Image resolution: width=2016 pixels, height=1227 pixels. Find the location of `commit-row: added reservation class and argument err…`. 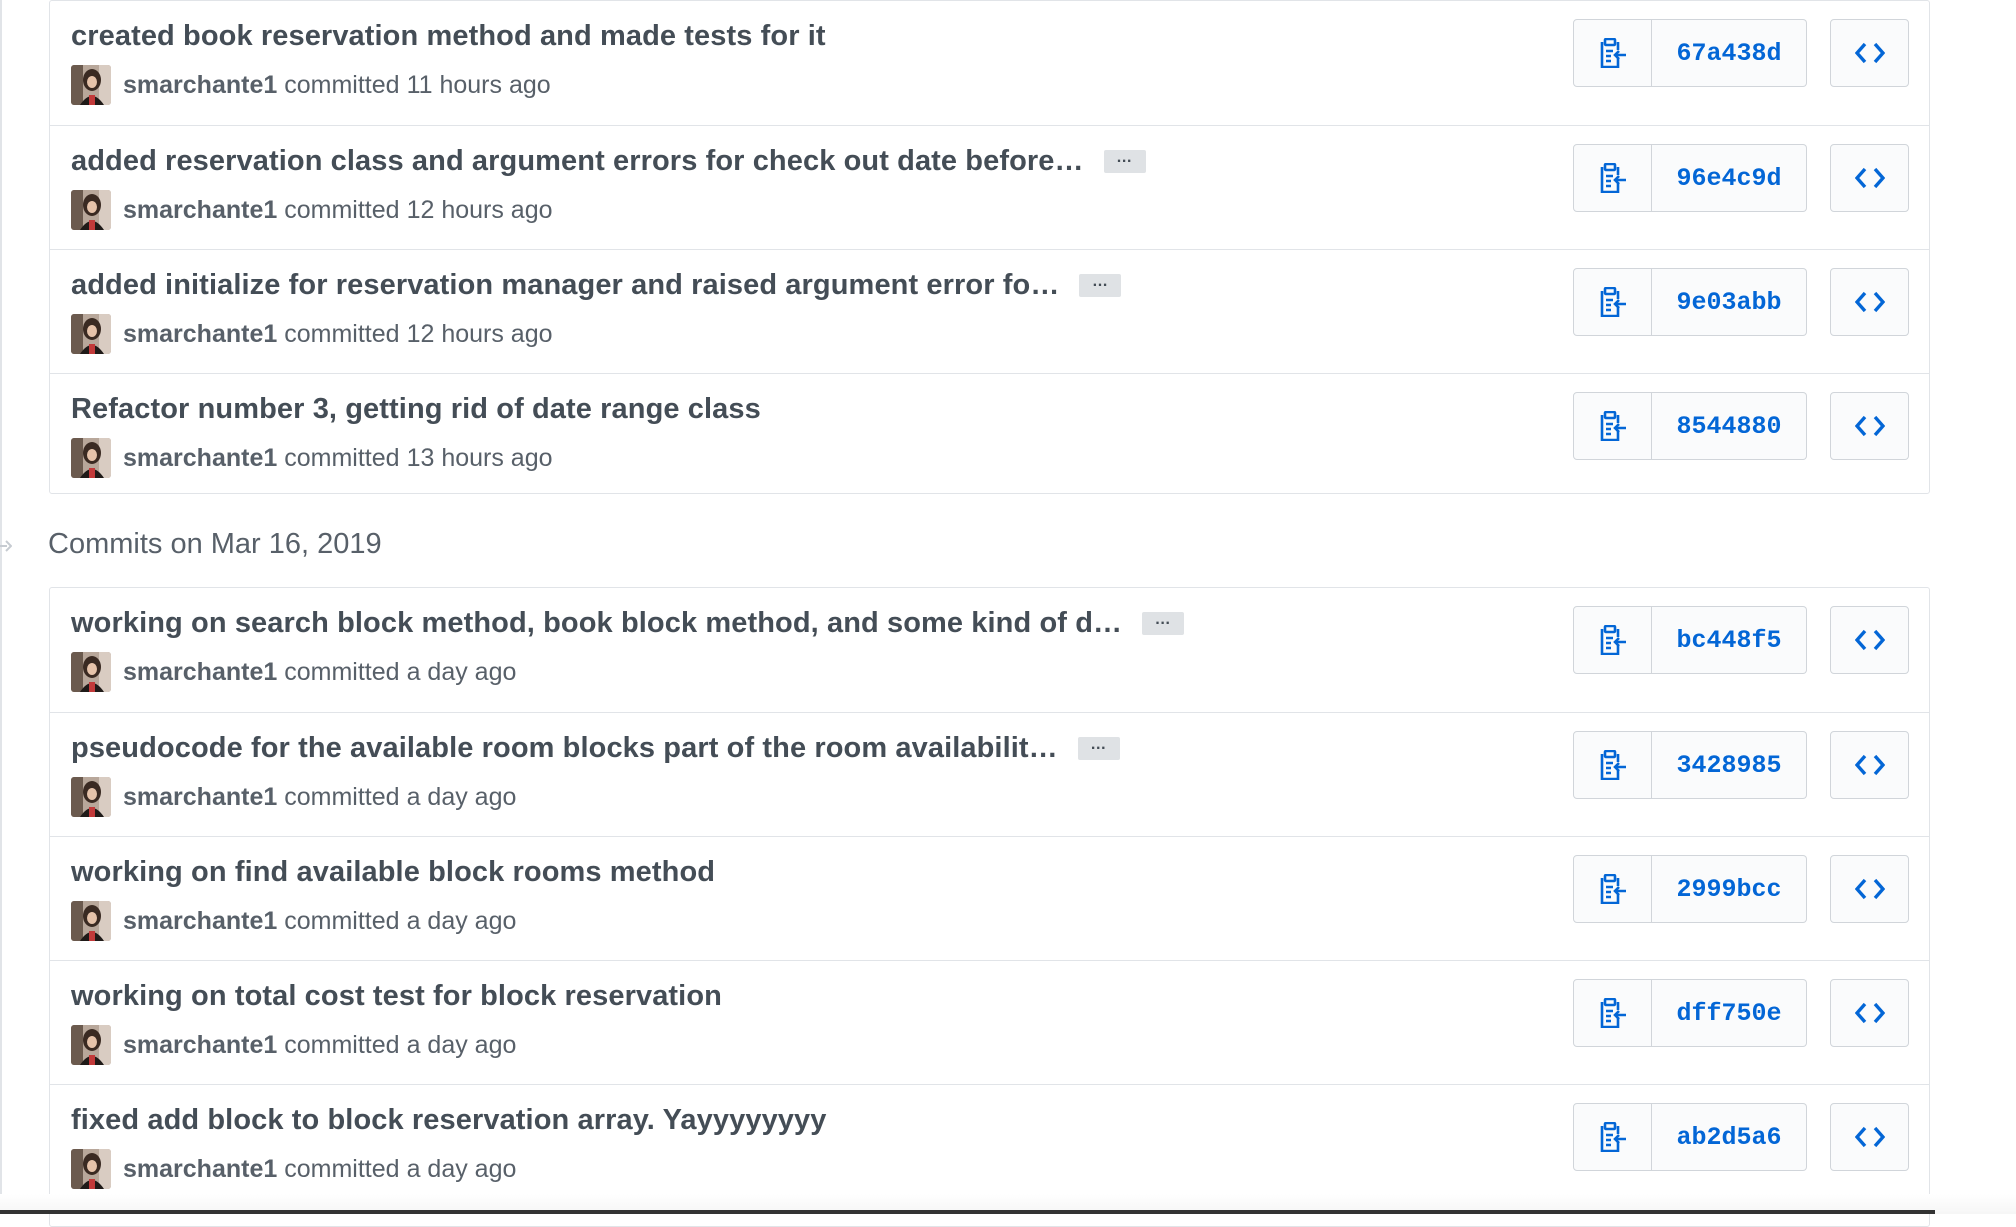

commit-row: added reservation class and argument err… is located at coordinates (989, 187).